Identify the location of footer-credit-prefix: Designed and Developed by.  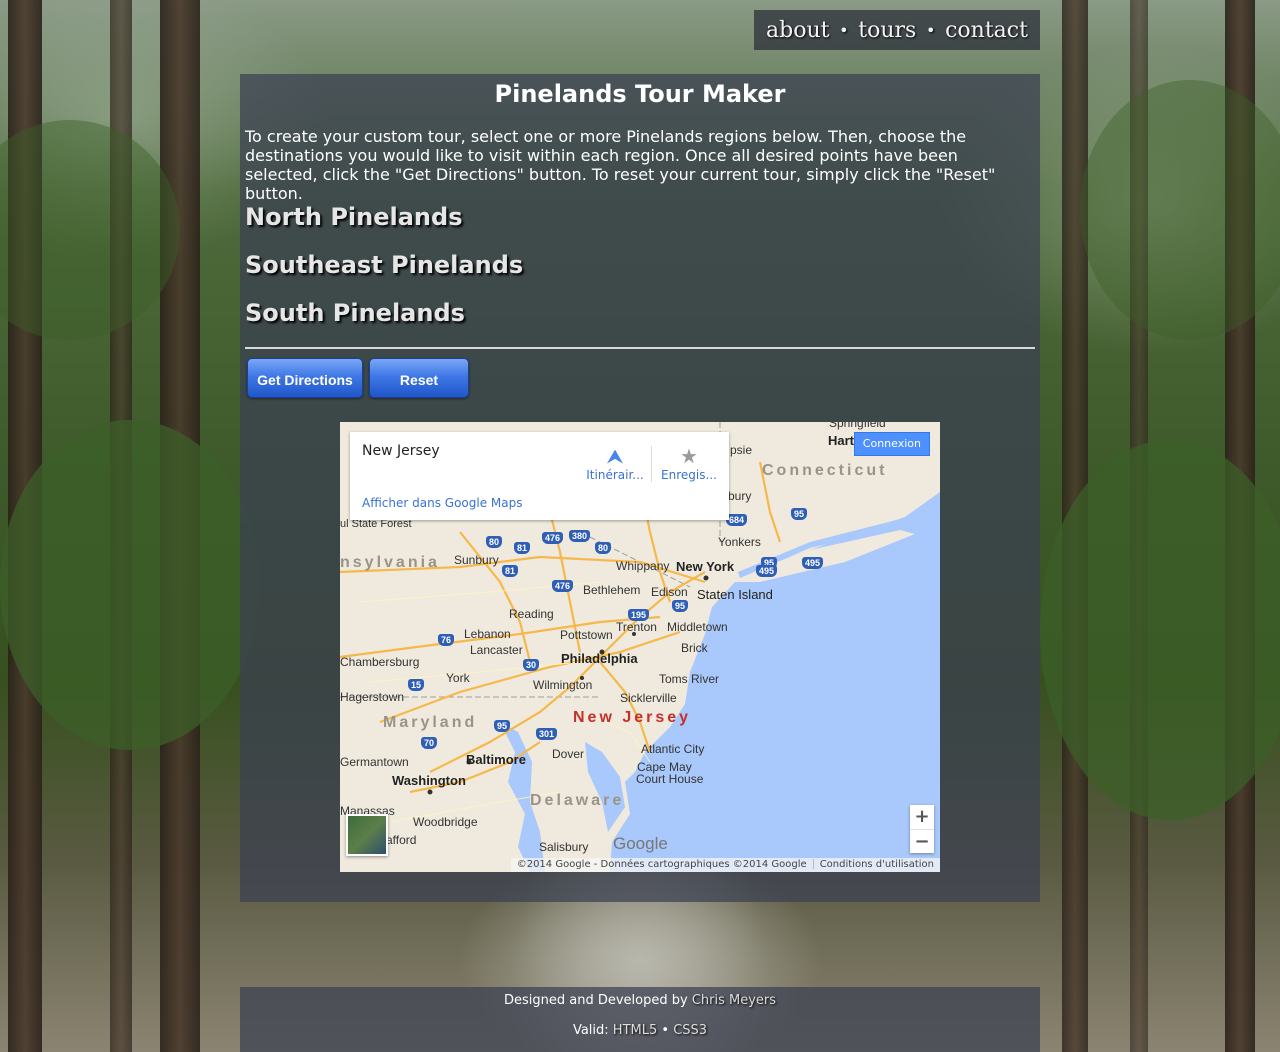
(595, 1000).